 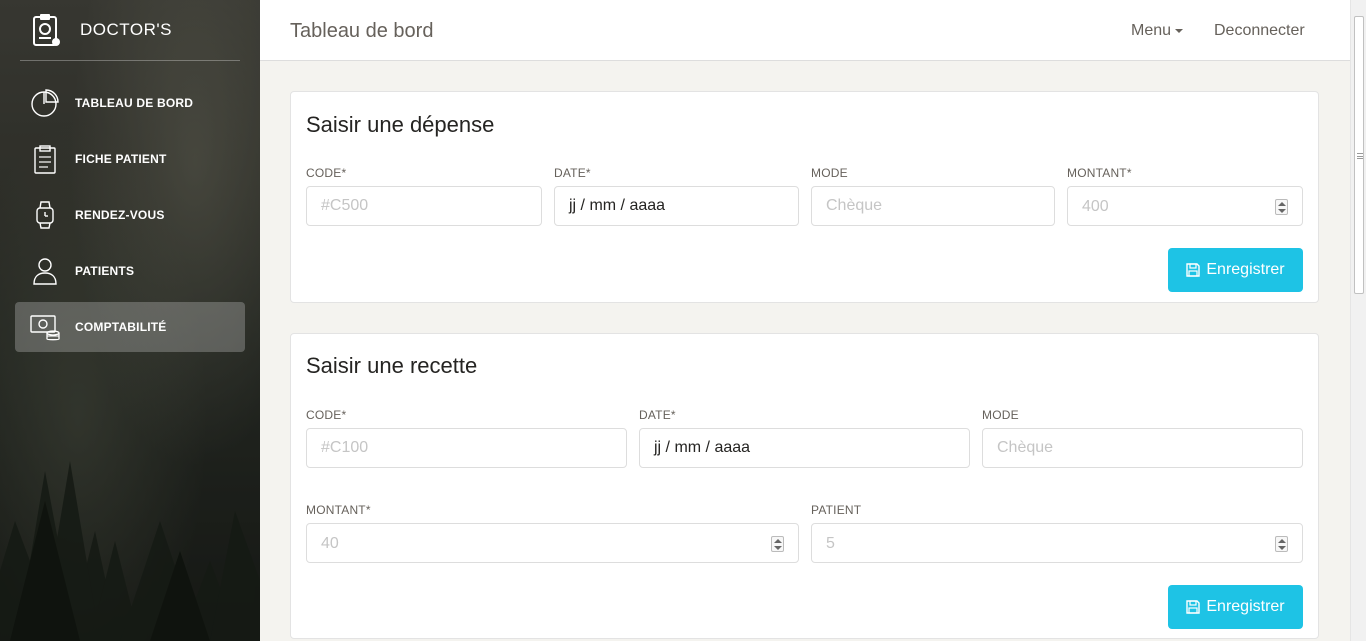 I want to click on sidebar-item-label: FICHE PATIENT, so click(x=121, y=159).